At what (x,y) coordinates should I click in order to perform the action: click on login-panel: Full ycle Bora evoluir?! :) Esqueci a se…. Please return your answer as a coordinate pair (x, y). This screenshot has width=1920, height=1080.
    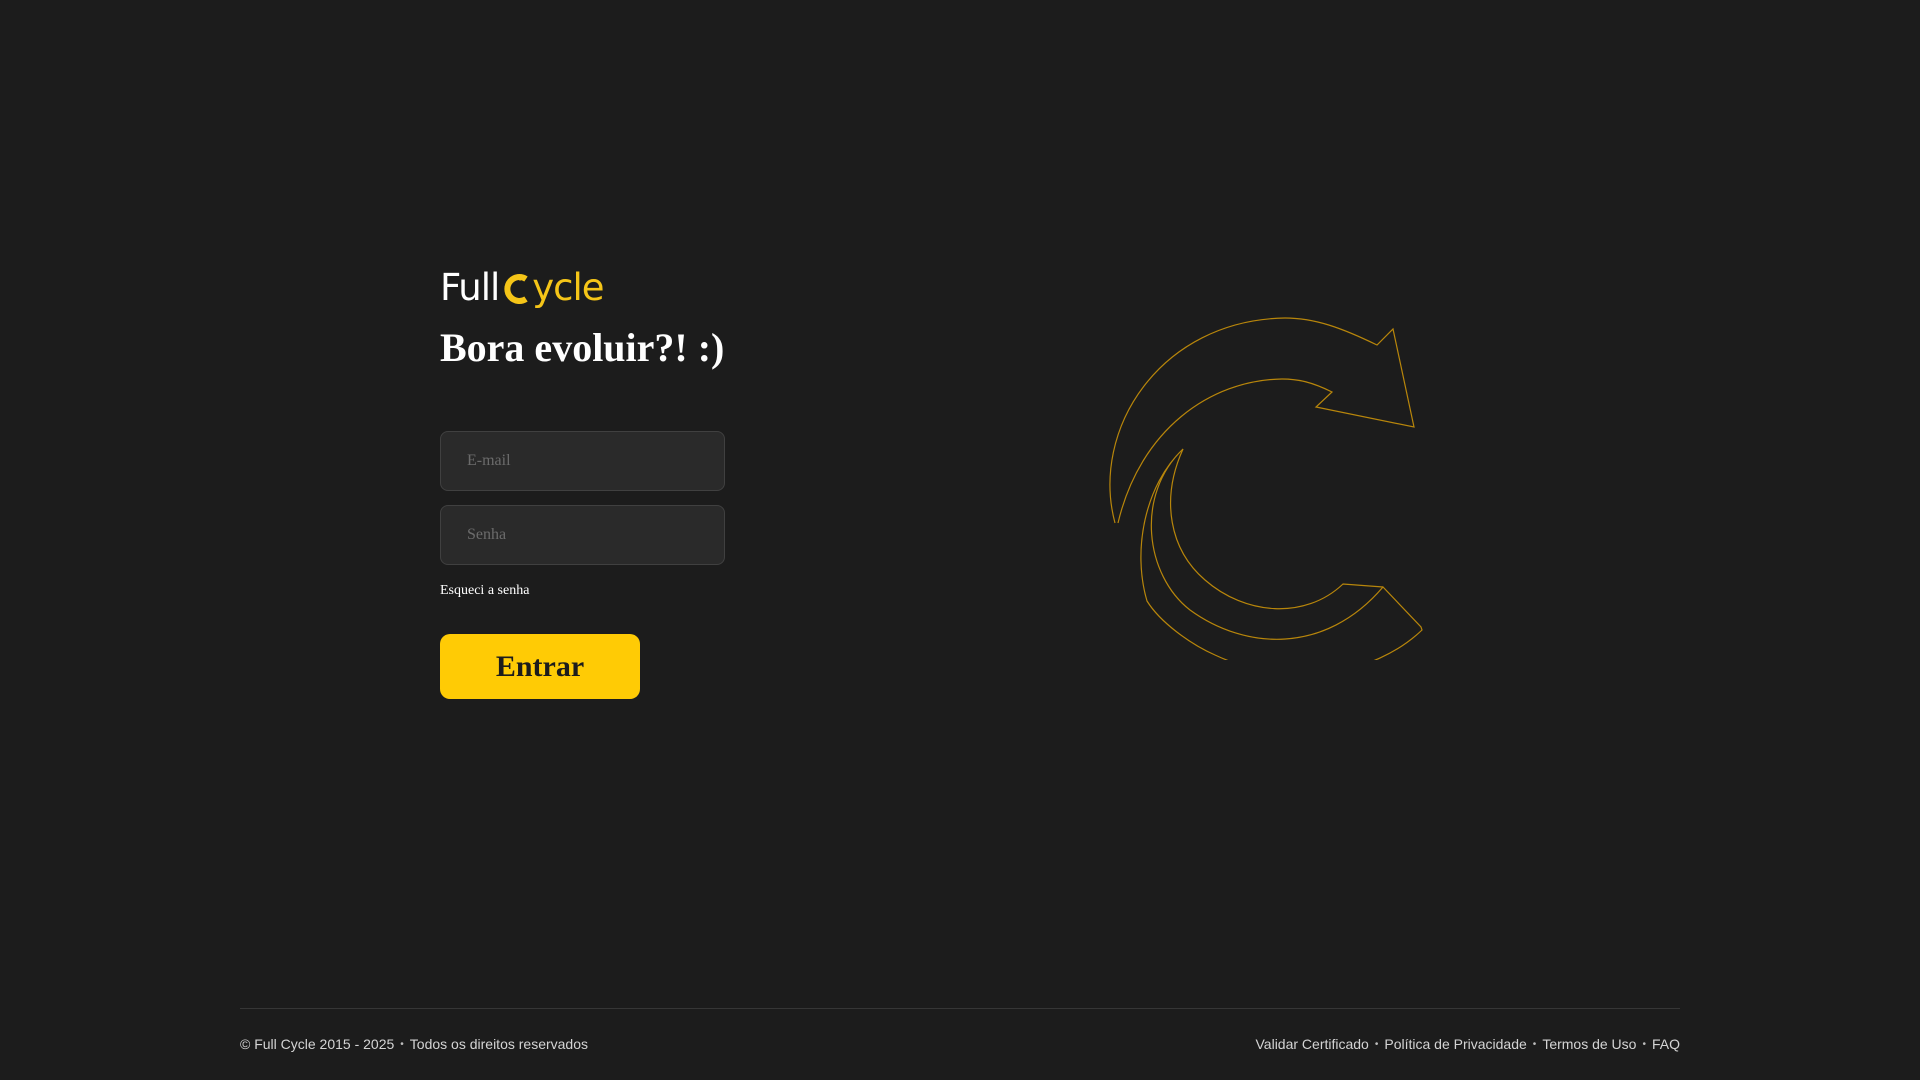
    Looking at the image, I should click on (582, 483).